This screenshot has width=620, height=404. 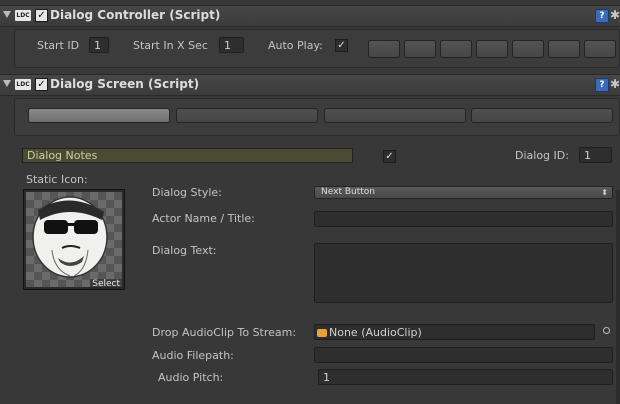 I want to click on auto-play-checkbox: ✓, so click(x=341, y=45).